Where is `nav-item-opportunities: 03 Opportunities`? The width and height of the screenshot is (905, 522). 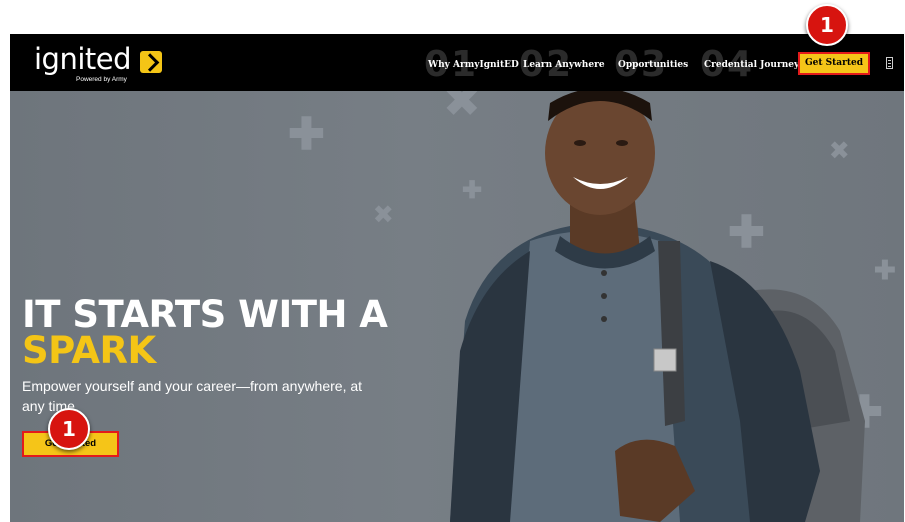
nav-item-opportunities: 03 Opportunities is located at coordinates (651, 64).